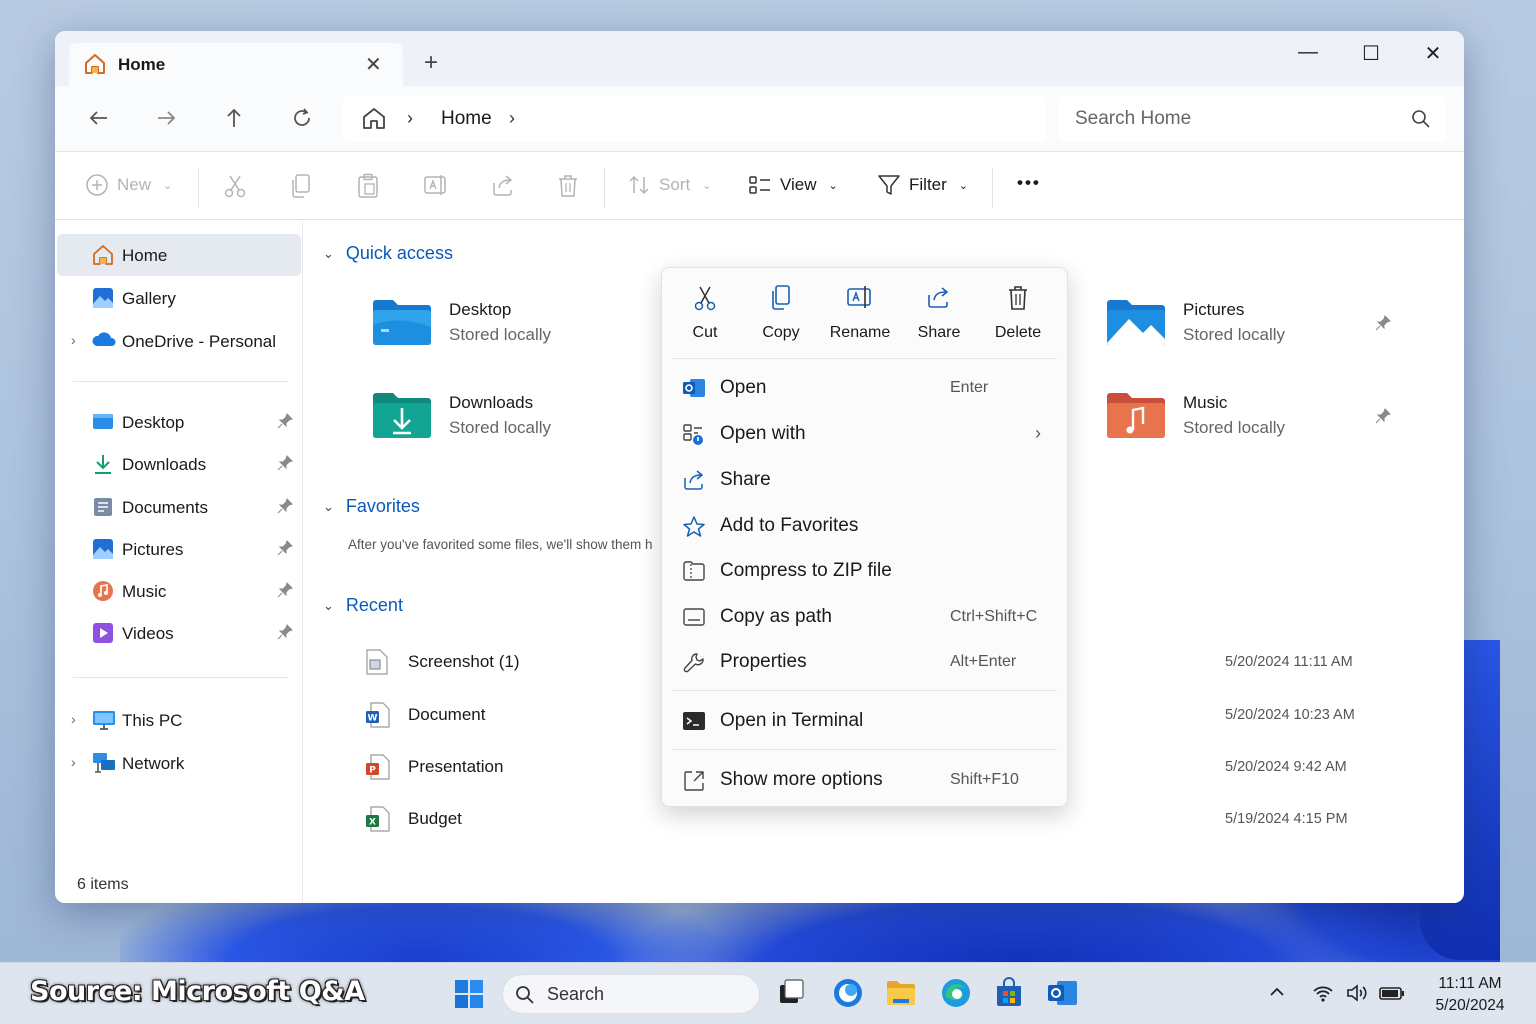 Image resolution: width=1536 pixels, height=1024 pixels. I want to click on menu-item-properties: Properties Alt+Enter, so click(865, 662).